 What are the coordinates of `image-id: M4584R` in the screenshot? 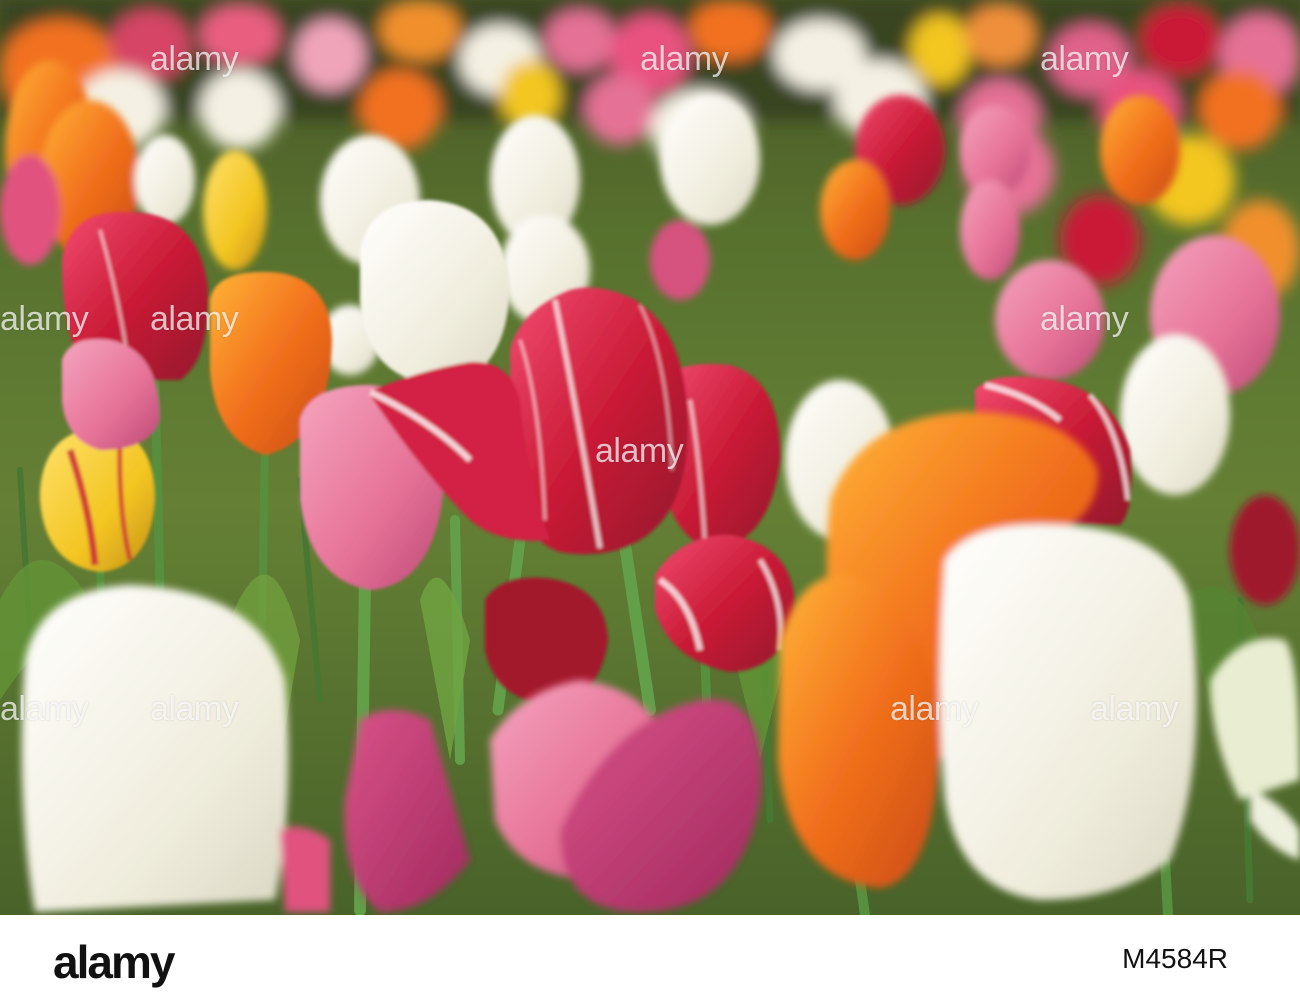 It's located at (1175, 958).